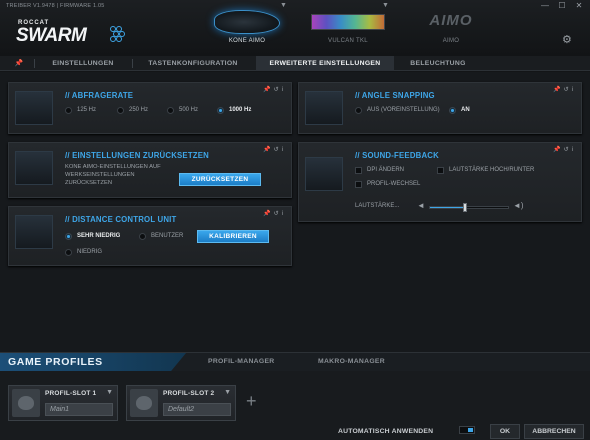 Image resolution: width=590 pixels, height=440 pixels. Describe the element at coordinates (397, 155) in the screenshot. I see `panel-title: // SOUND-FEEDBACK` at that location.